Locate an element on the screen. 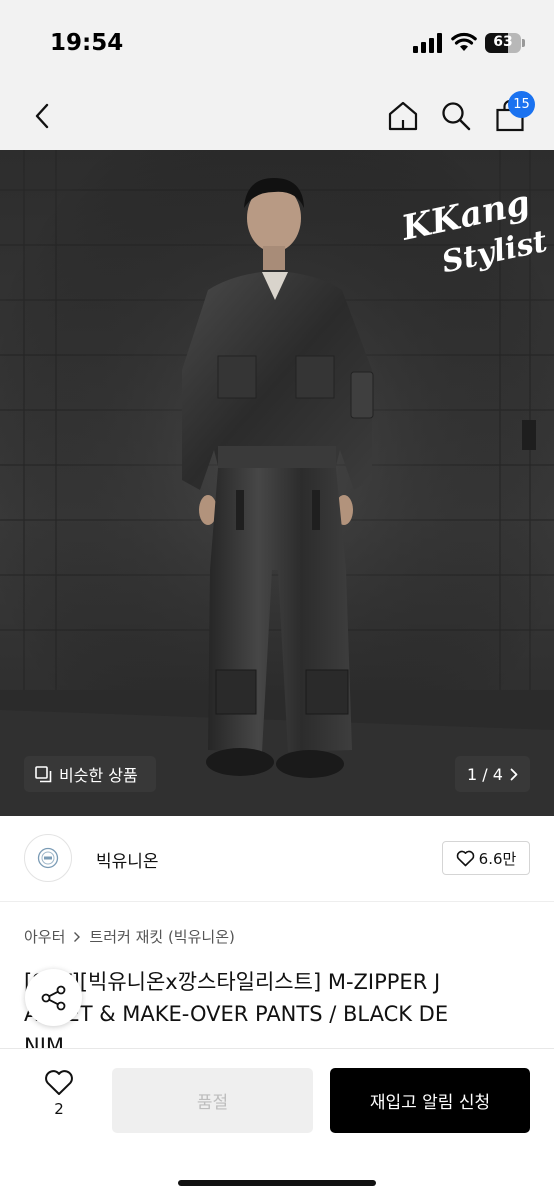 The image size is (554, 1200). bottom-action-bar: 2 품절 재입고 알림 신청 is located at coordinates (277, 1124).